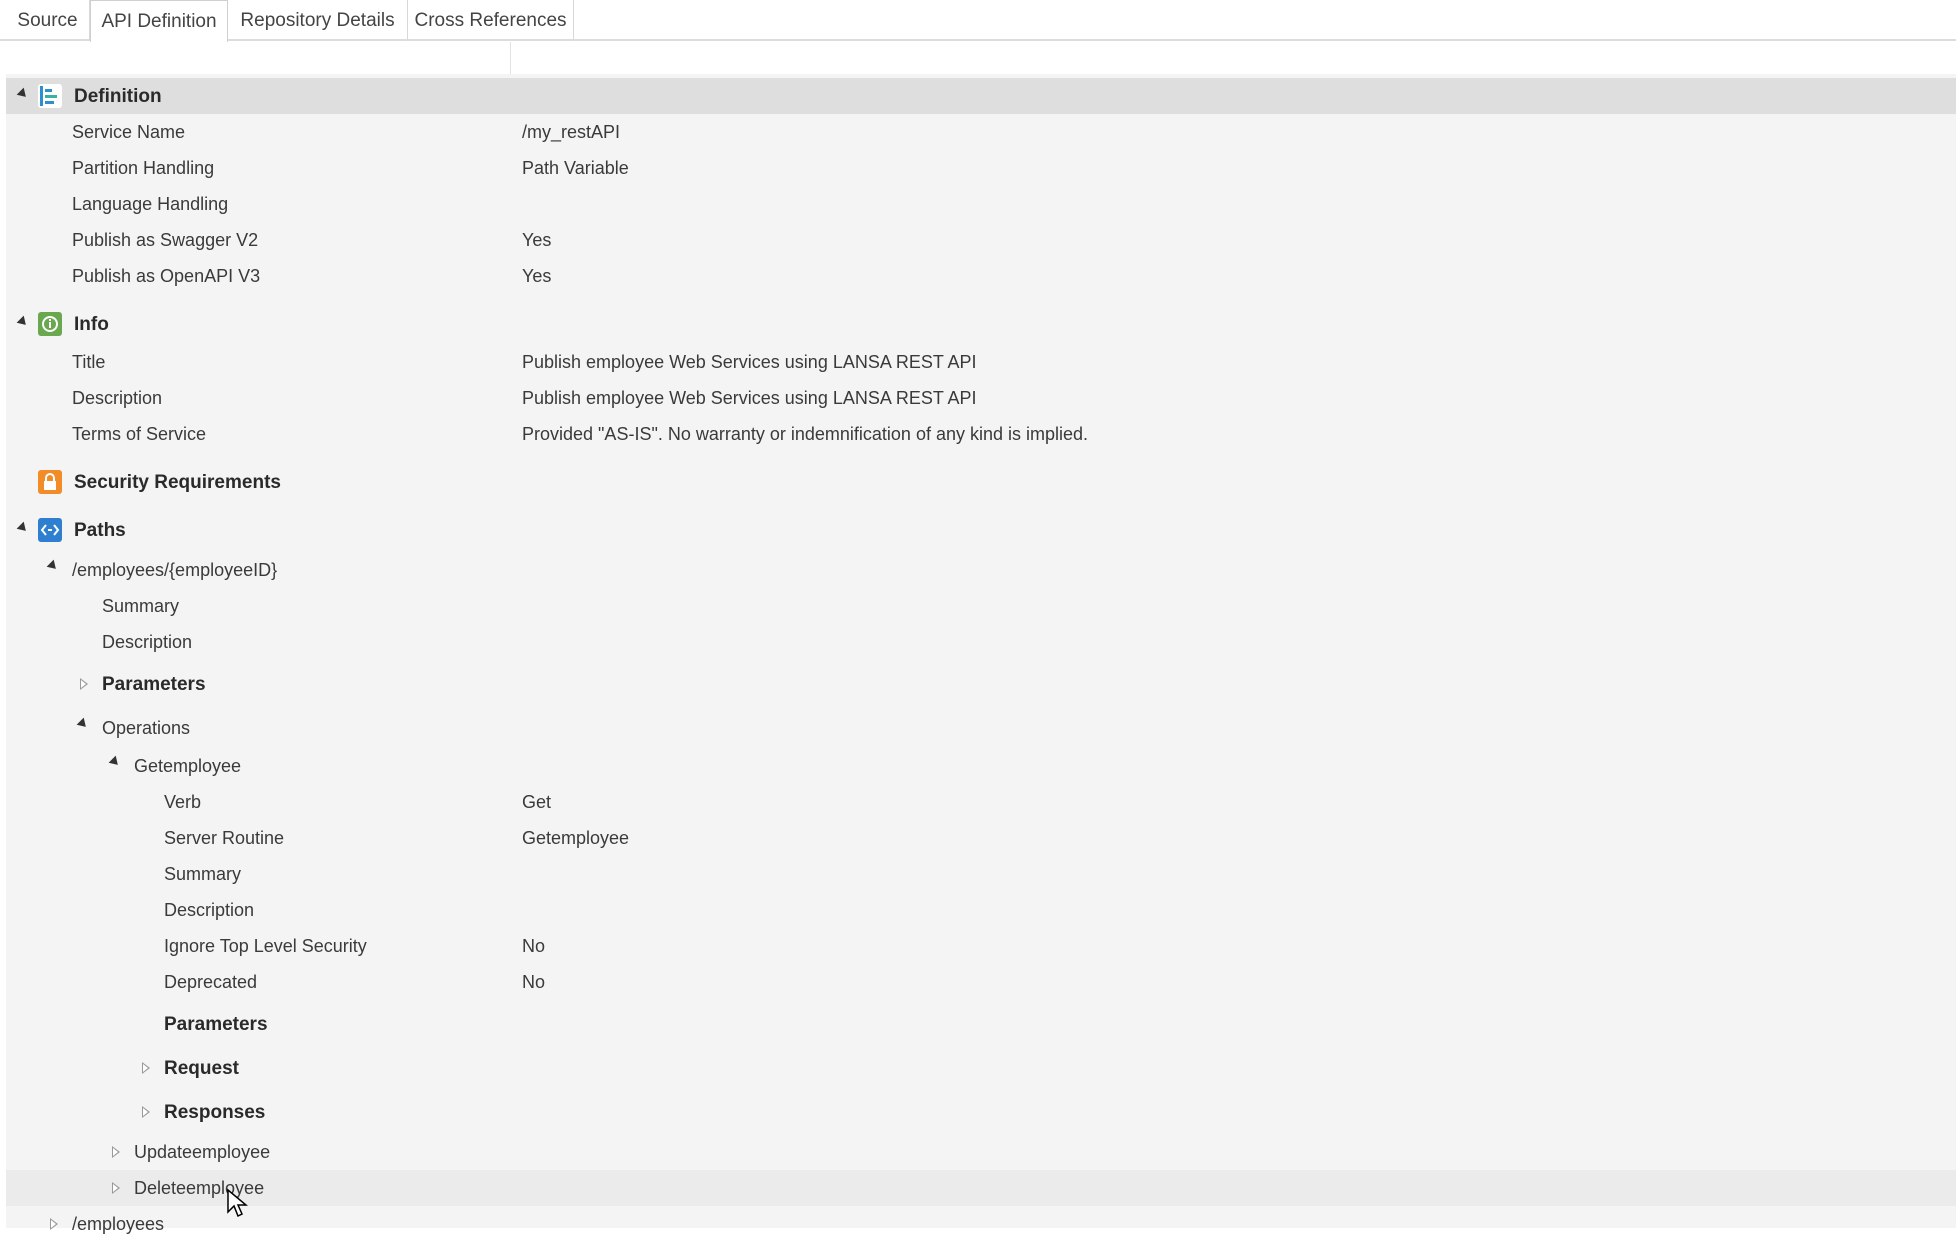 The height and width of the screenshot is (1242, 1956). Describe the element at coordinates (265, 946) in the screenshot. I see `property-label: Ignore Top Level Security` at that location.